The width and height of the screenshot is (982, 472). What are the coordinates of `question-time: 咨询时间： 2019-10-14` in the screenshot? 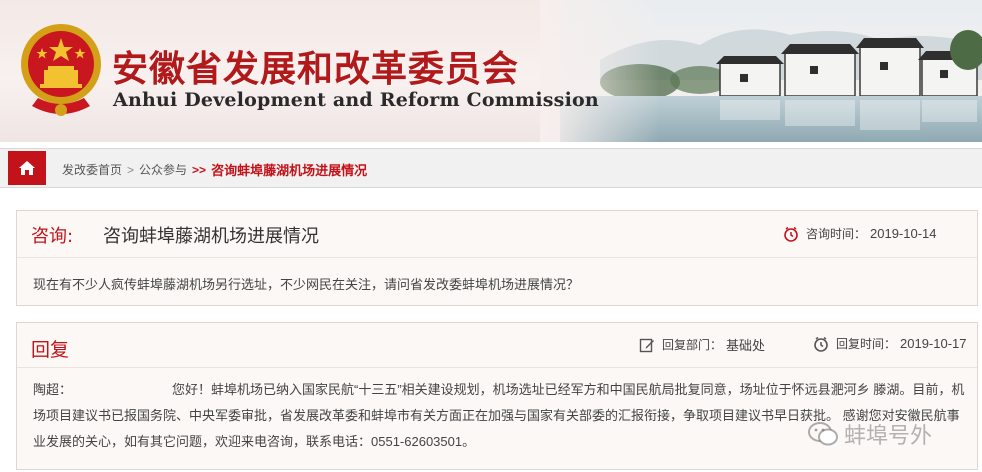 It's located at (860, 233).